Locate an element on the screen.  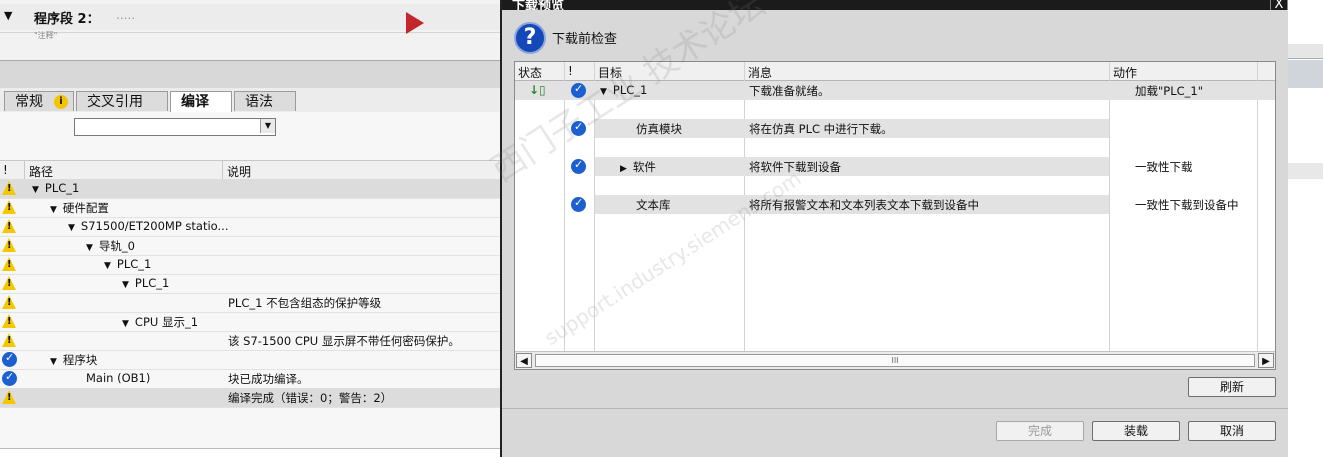
row-action: 一致性下载到设备中 is located at coordinates (1187, 205).